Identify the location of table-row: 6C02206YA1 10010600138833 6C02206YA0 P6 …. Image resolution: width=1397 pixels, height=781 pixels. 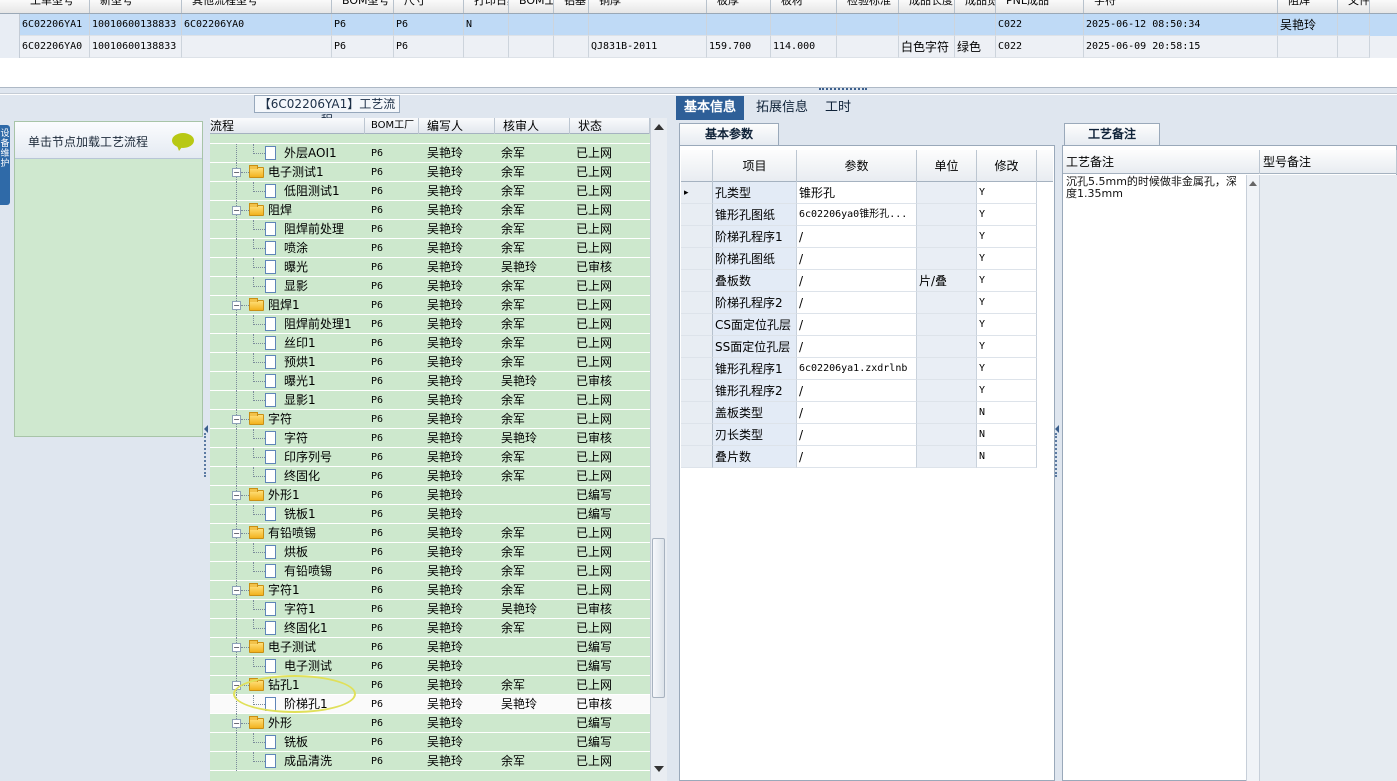
(698, 25).